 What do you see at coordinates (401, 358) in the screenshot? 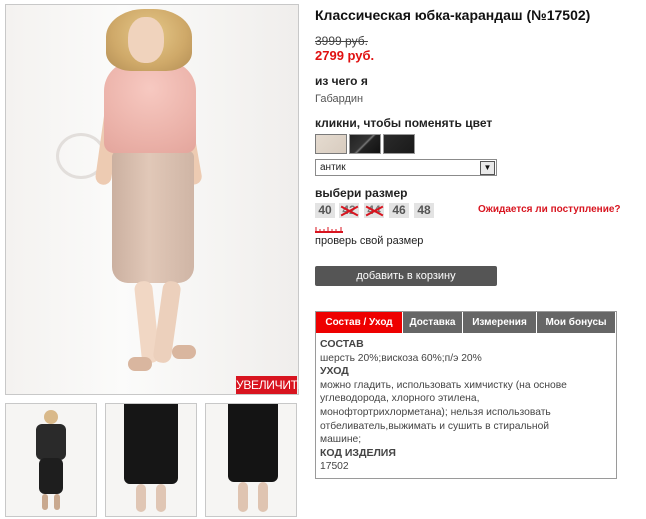
I see `composition-text: шерсть 20%;вискоза 60%;п/э 20%` at bounding box center [401, 358].